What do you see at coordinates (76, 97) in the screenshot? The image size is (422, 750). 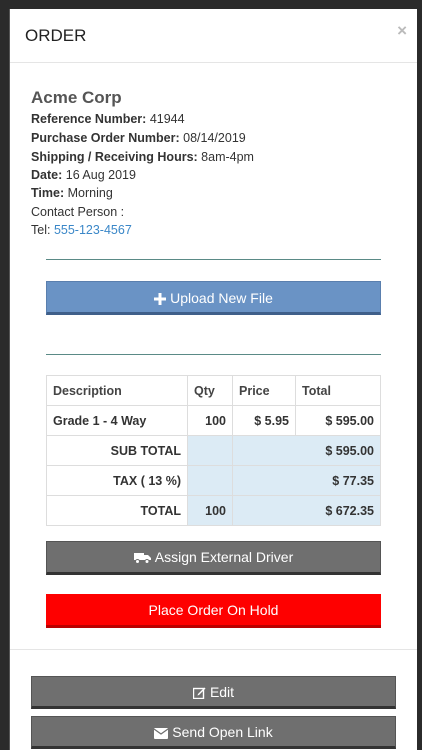 I see `company-name: Acme Corp` at bounding box center [76, 97].